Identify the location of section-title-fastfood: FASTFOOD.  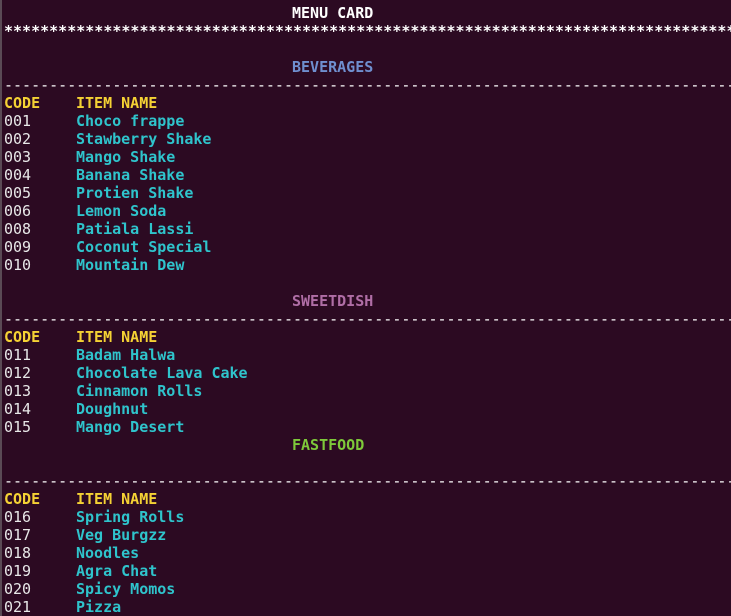
(328, 445).